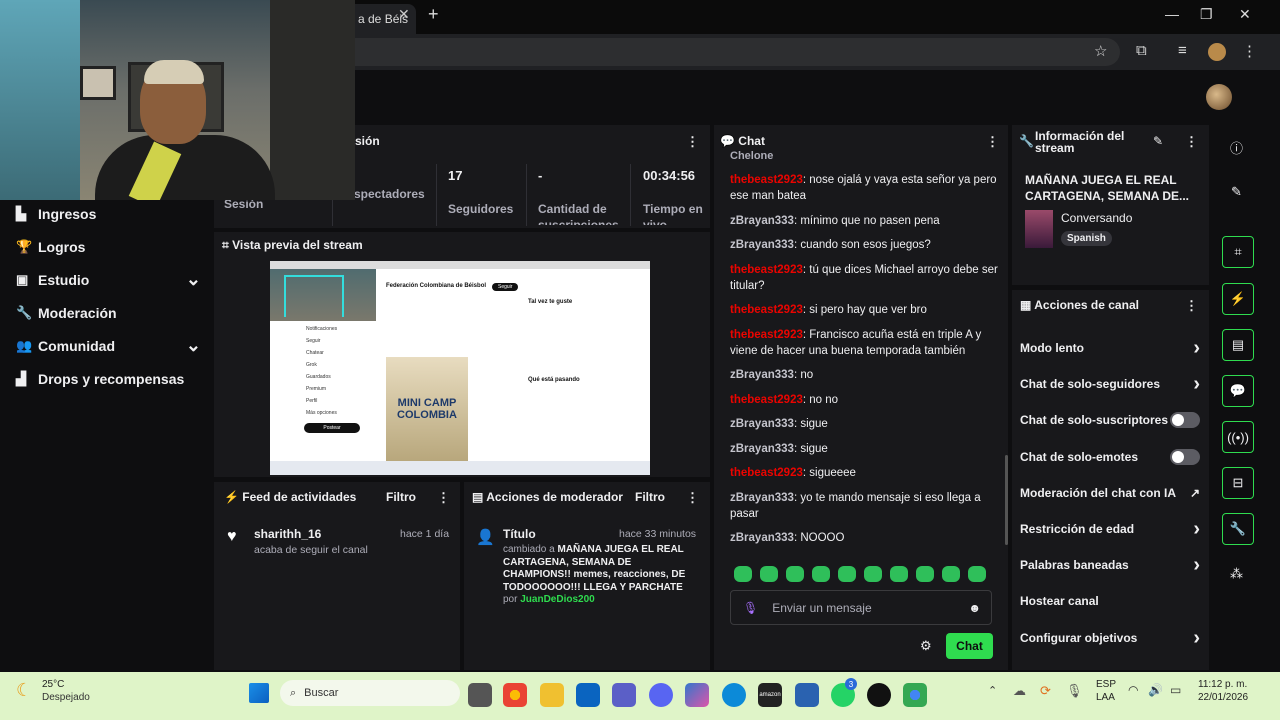  I want to click on profile-avatar, so click(1217, 52).